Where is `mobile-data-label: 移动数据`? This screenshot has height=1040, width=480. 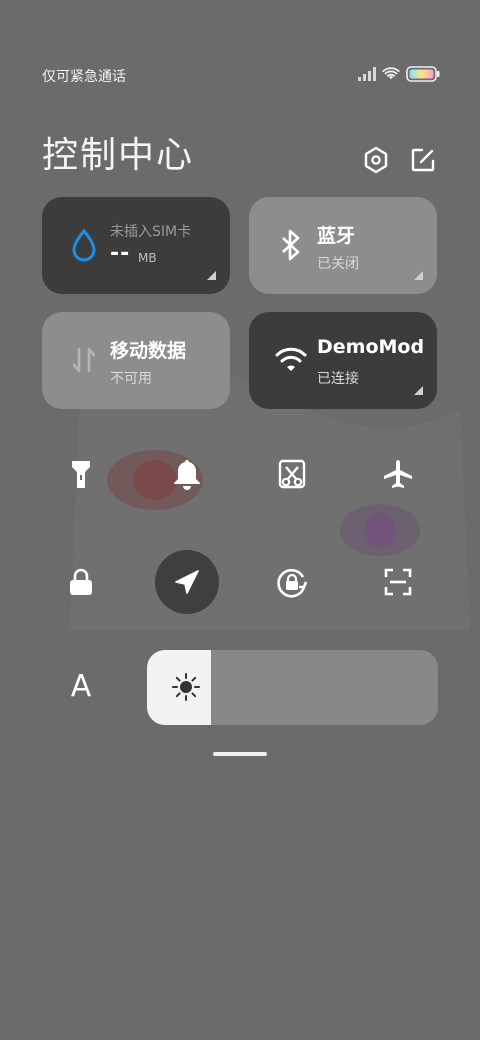
mobile-data-label: 移动数据 is located at coordinates (148, 351).